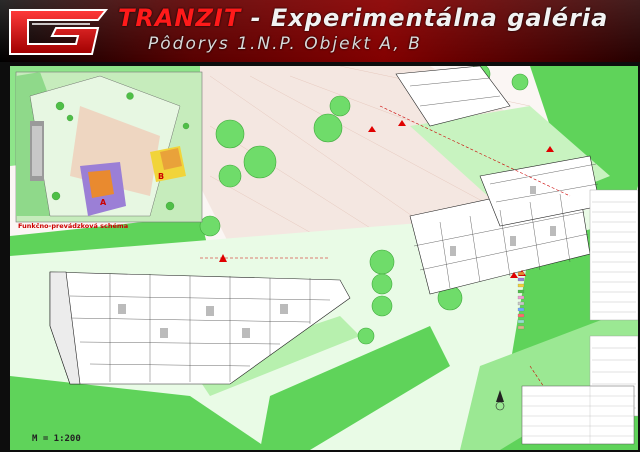 Image resolution: width=640 pixels, height=452 pixels. Describe the element at coordinates (161, 176) in the screenshot. I see `schema-block-b: B` at that location.